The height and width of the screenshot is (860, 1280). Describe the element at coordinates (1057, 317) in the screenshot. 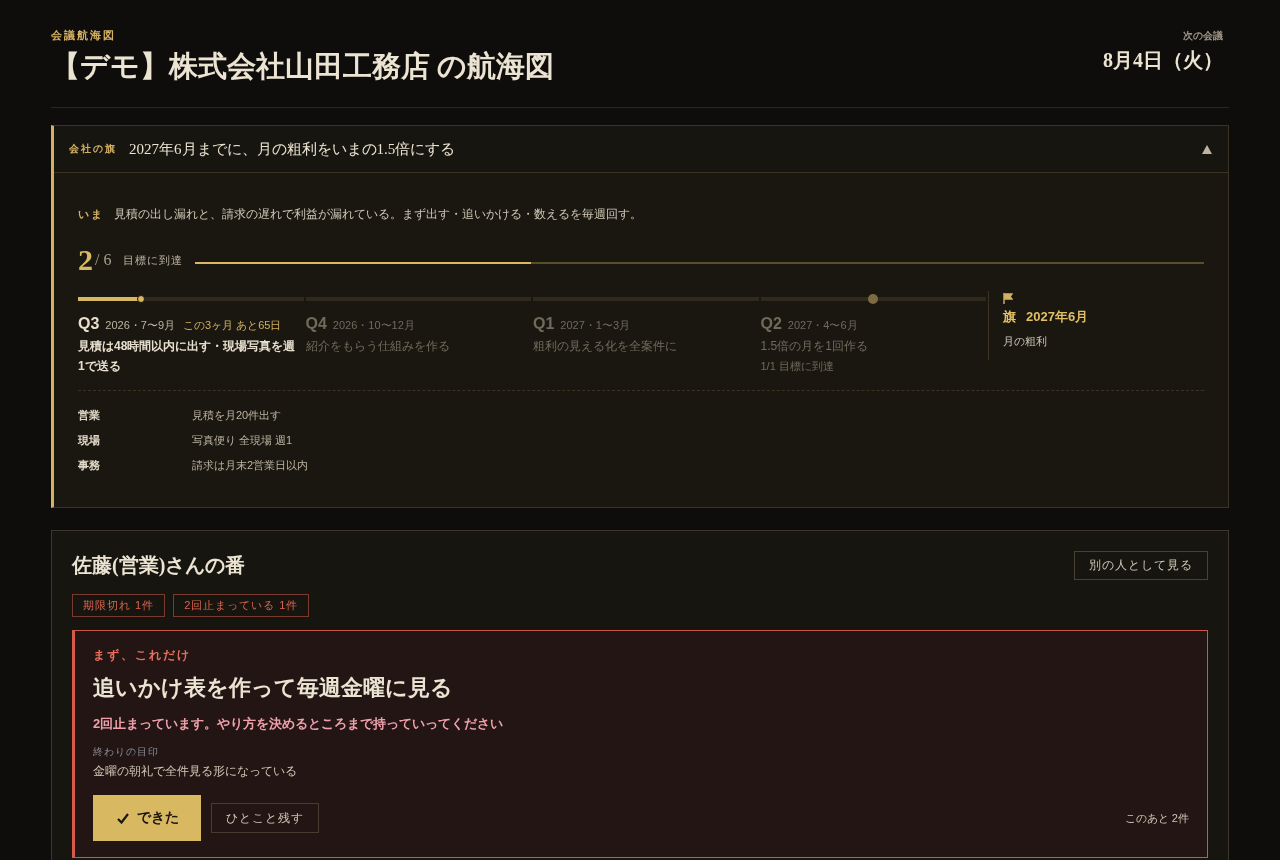

I see `flag-target-date: 2027年6月` at that location.